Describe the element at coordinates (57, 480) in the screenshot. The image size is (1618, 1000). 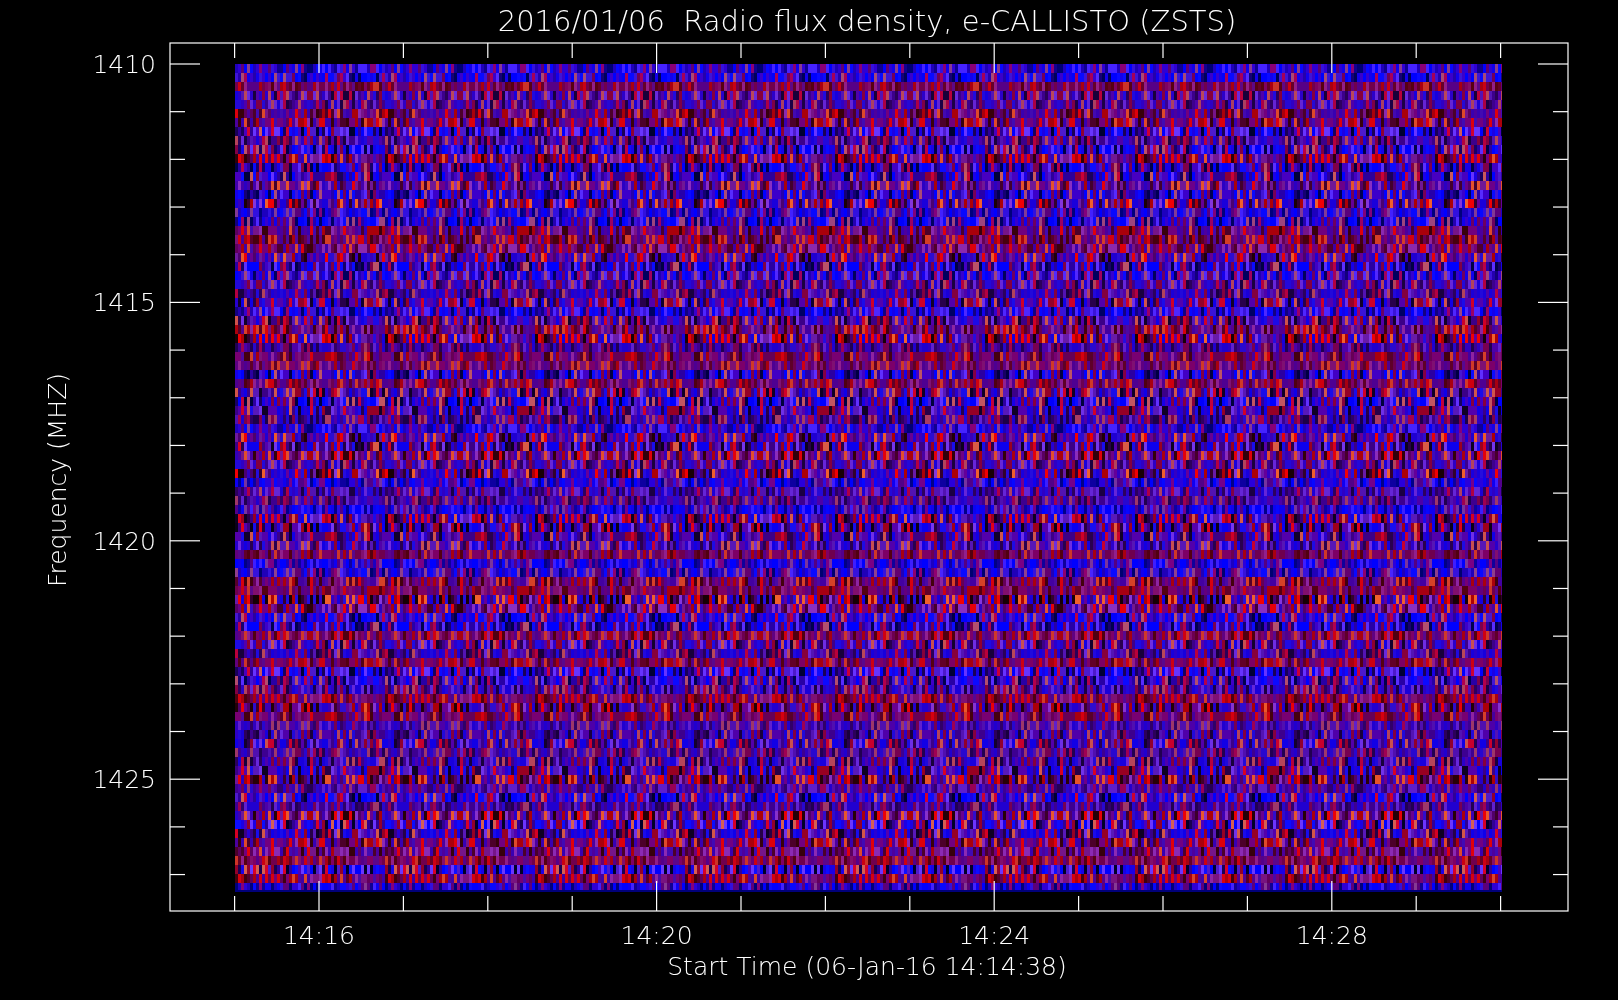
I see `axis-label: Frequency (MHZ)` at that location.